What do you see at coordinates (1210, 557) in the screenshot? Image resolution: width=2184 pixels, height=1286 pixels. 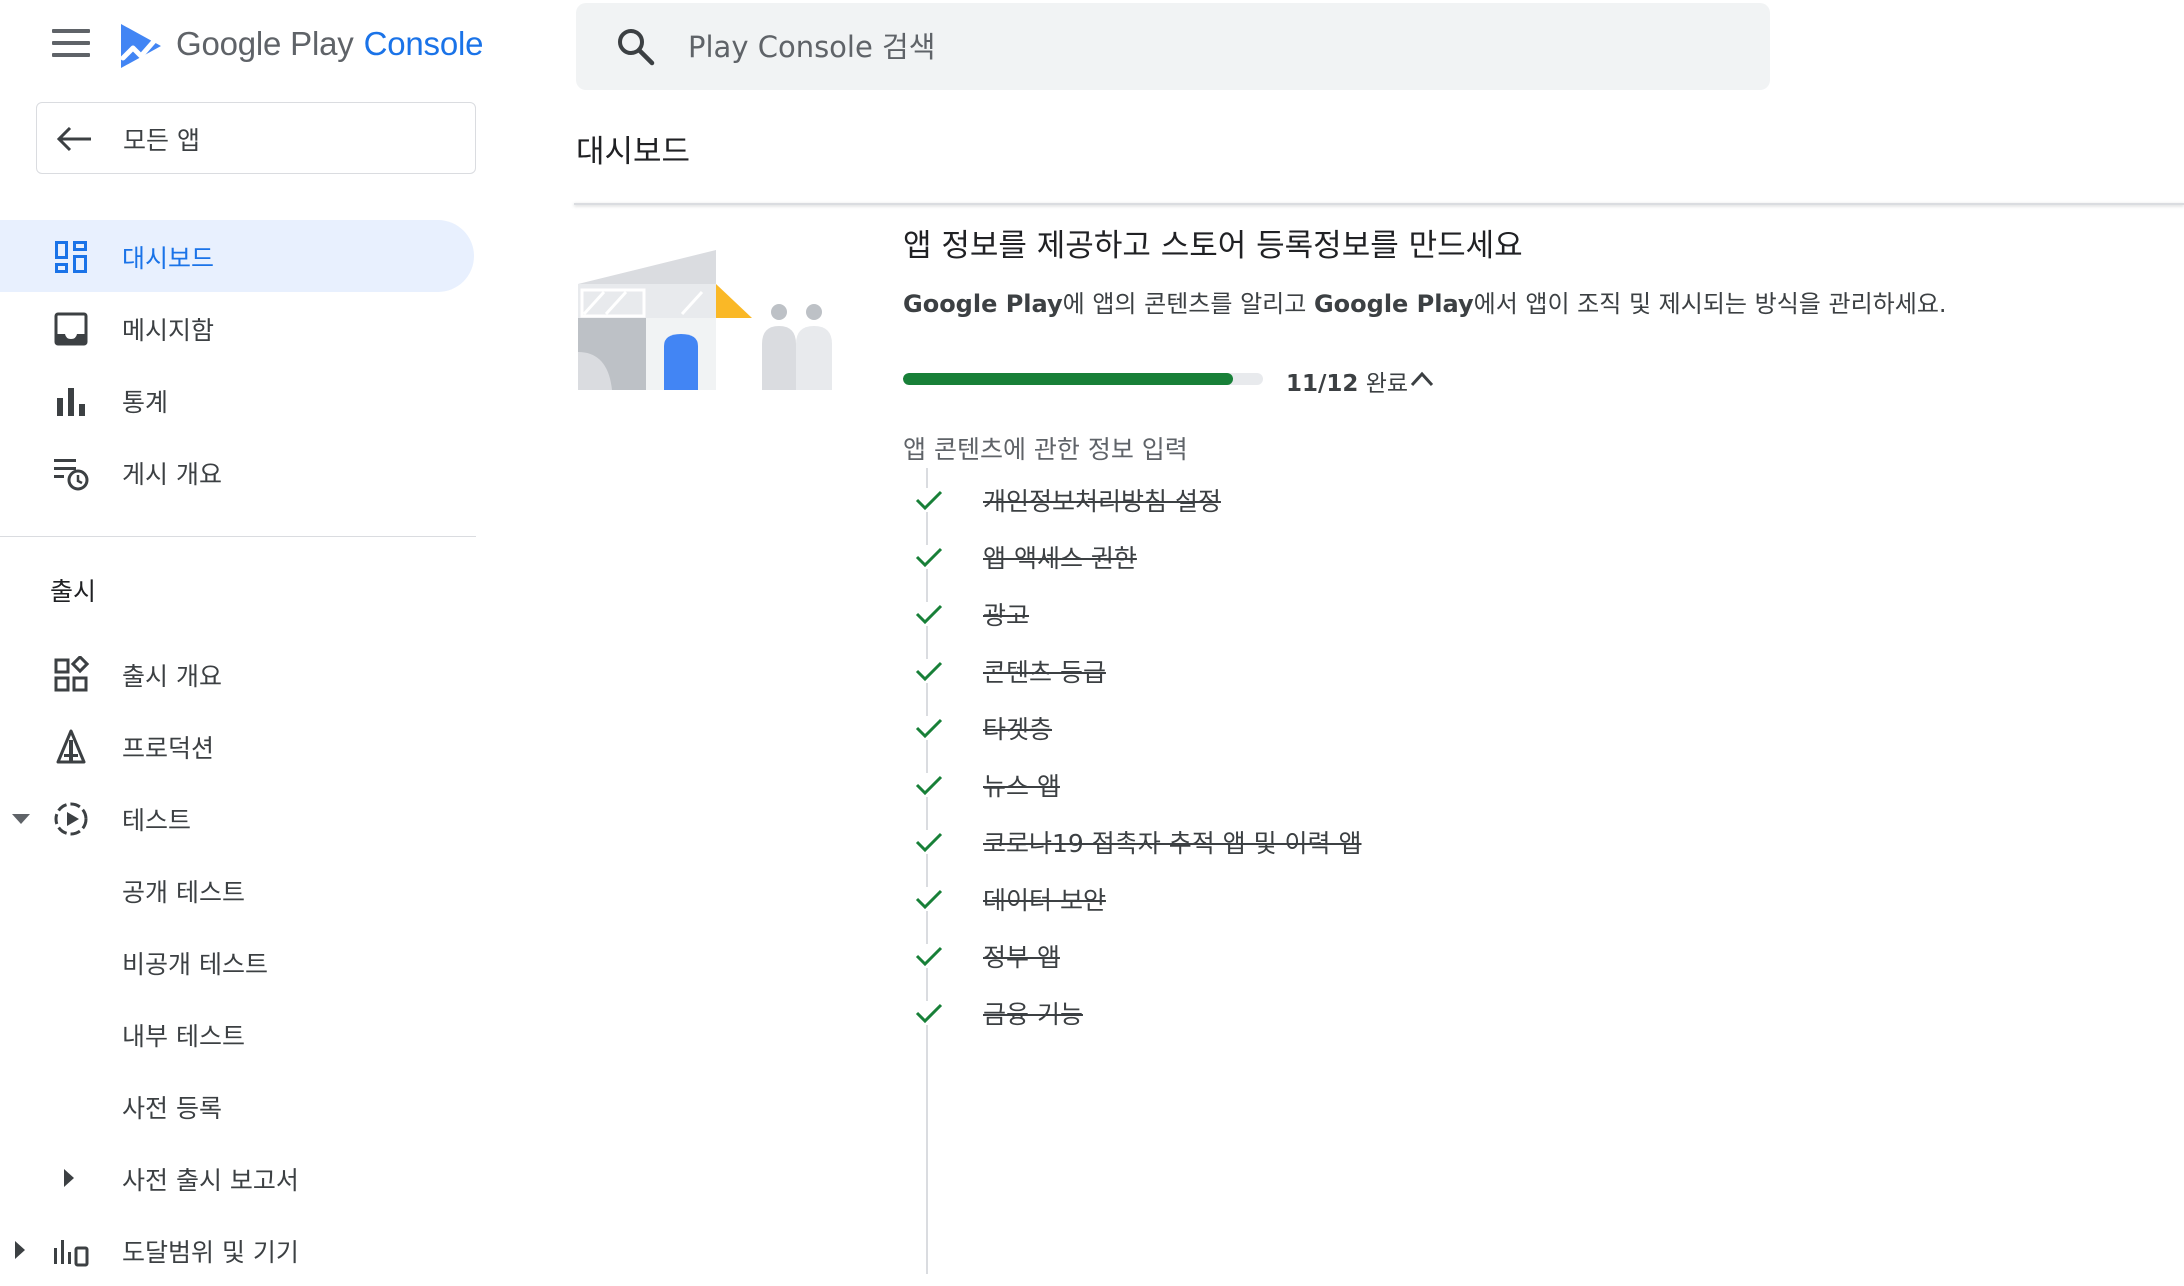 I see `task-item: 앱 액세스 권한` at bounding box center [1210, 557].